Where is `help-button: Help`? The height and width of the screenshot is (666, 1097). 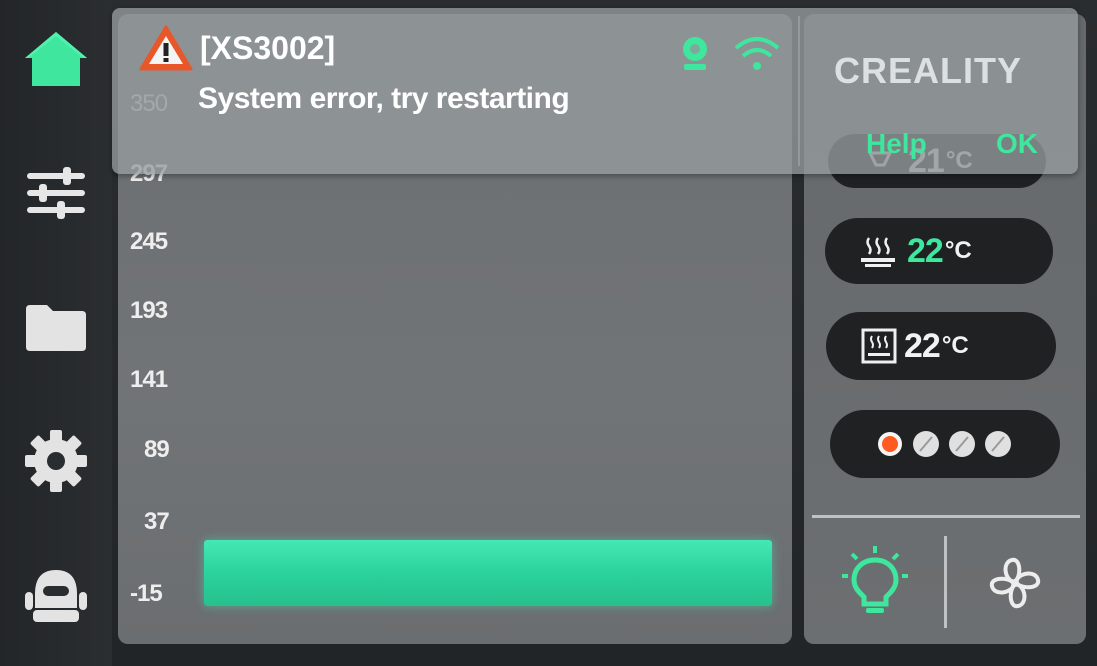
help-button: Help is located at coordinates (896, 144).